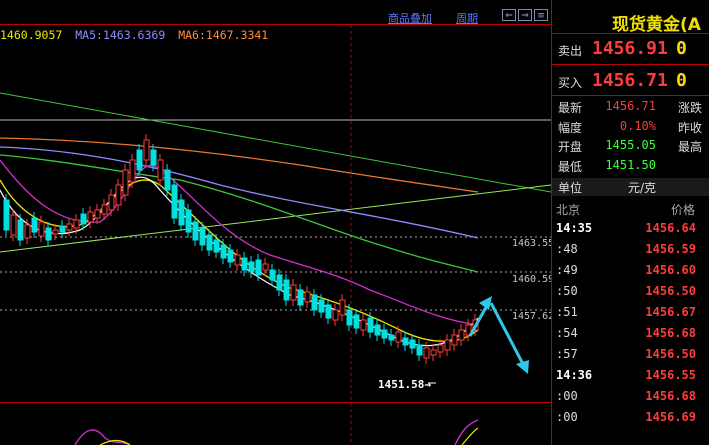 This screenshot has height=445, width=709. I want to click on region-label: 北京, so click(568, 210).